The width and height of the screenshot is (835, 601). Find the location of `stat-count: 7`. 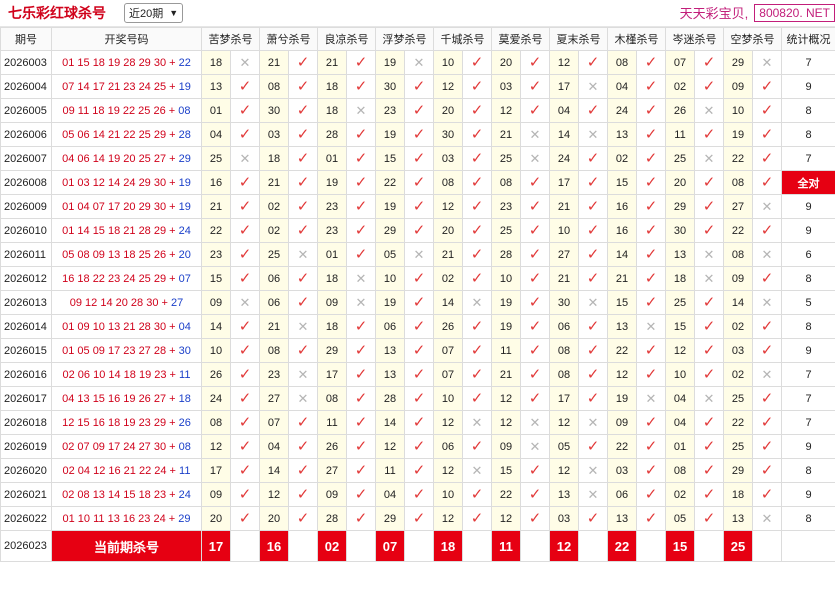

stat-count: 7 is located at coordinates (808, 62).